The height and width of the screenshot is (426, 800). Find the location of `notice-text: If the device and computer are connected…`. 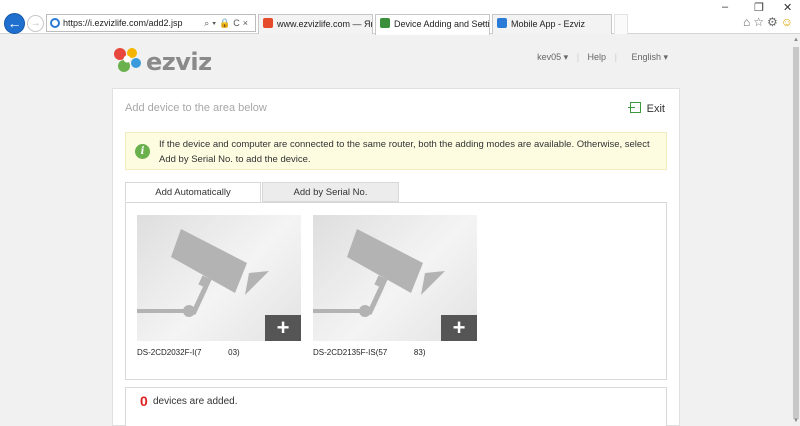

notice-text: If the device and computer are connected… is located at coordinates (404, 152).